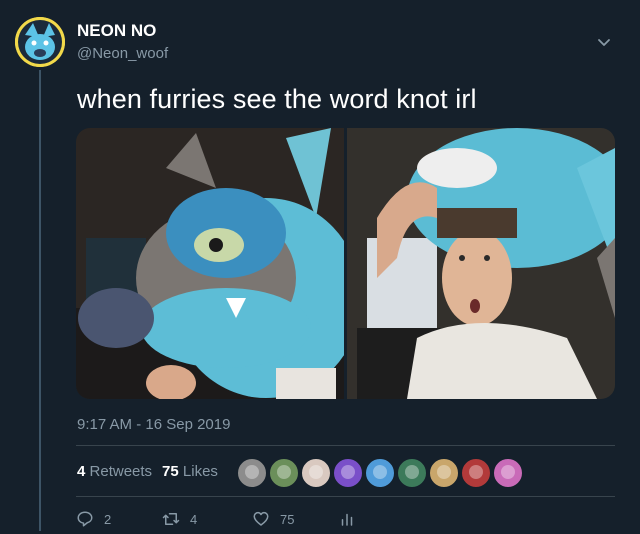 Image resolution: width=640 pixels, height=534 pixels. What do you see at coordinates (236, 522) in the screenshot?
I see `tweet-actions: 2 4 75` at bounding box center [236, 522].